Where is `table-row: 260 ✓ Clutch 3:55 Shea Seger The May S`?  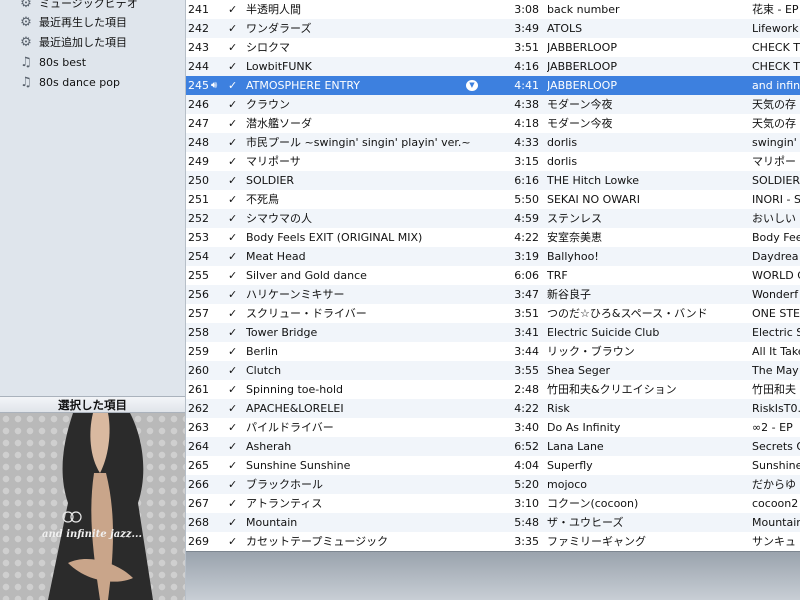 table-row: 260 ✓ Clutch 3:55 Shea Seger The May S is located at coordinates (493, 370).